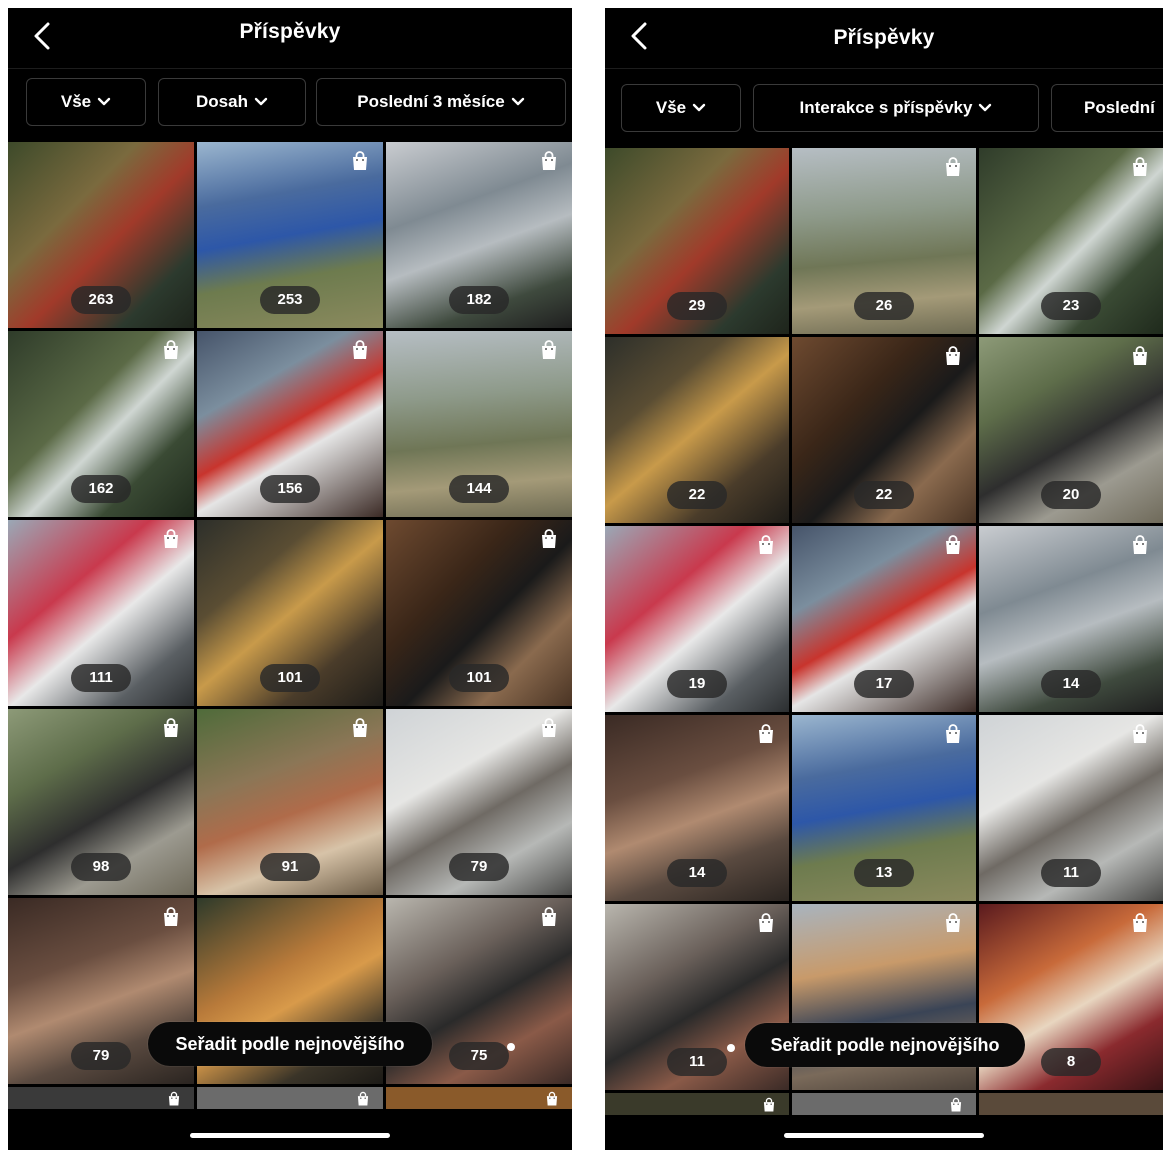 The height and width of the screenshot is (1150, 1163). Describe the element at coordinates (1071, 808) in the screenshot. I see `post-thumbnail: 11` at that location.